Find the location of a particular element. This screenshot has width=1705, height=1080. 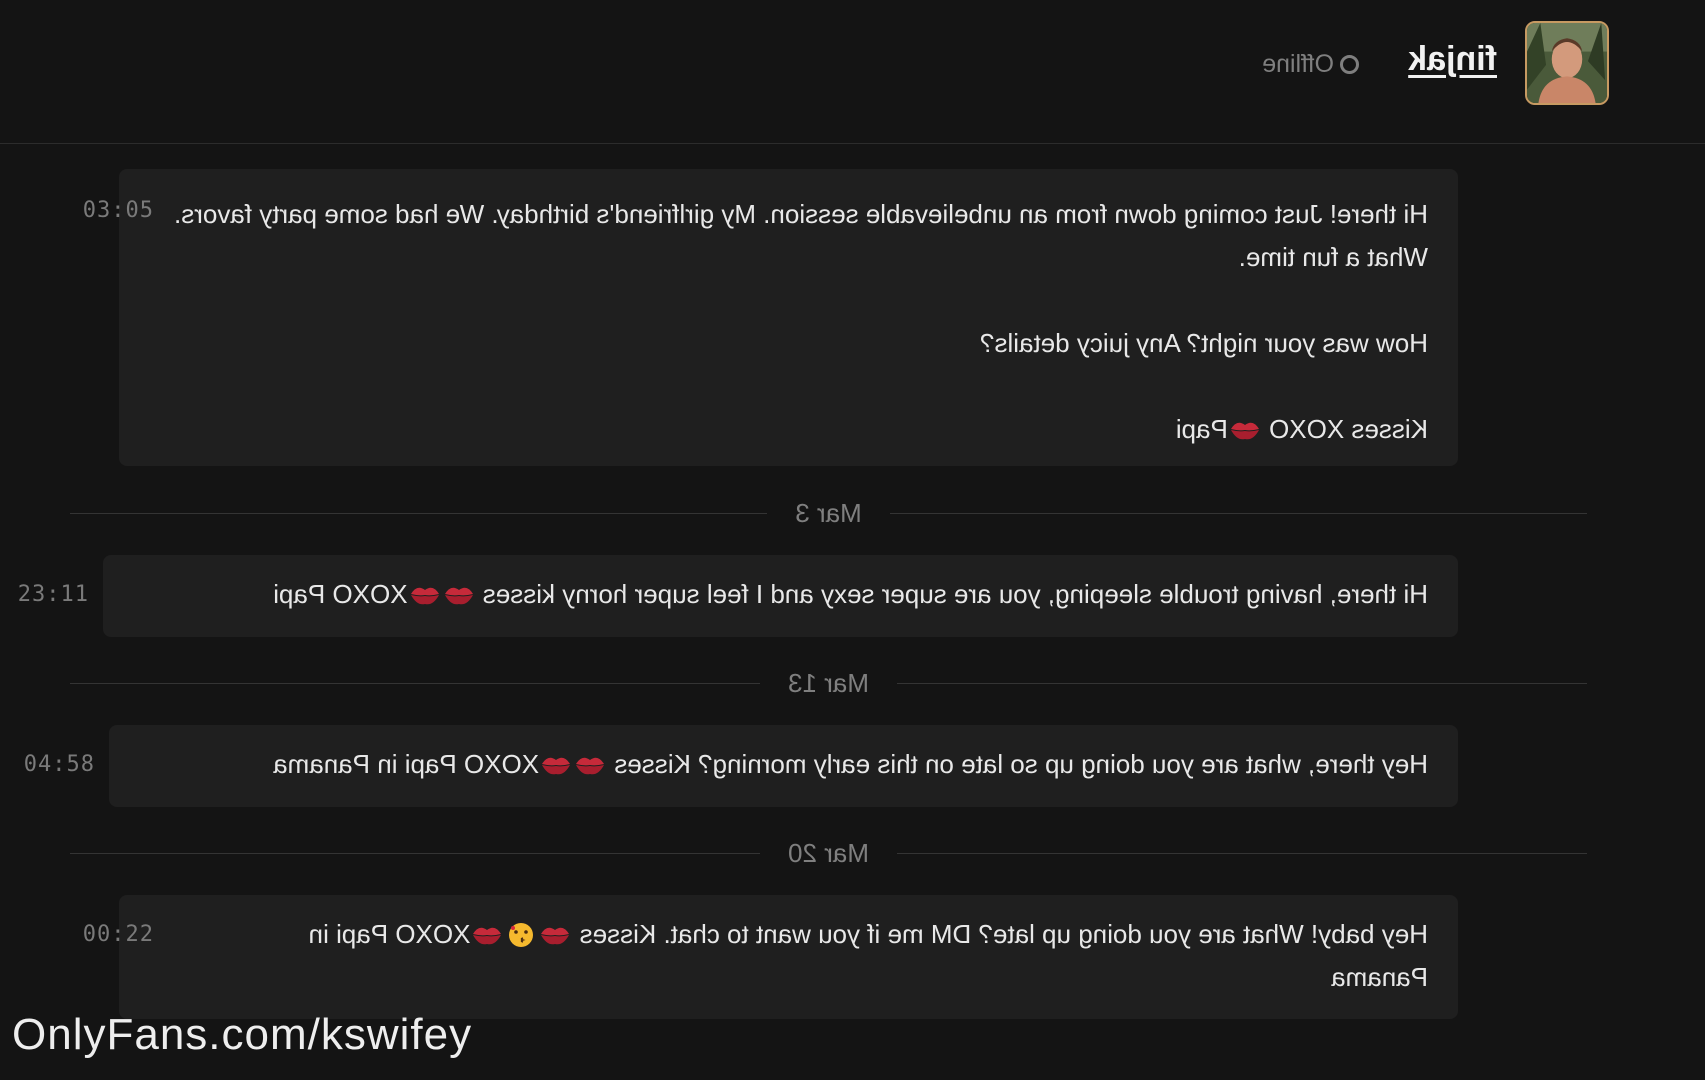

message-paragraph: How was your night? Any juicy details? is located at coordinates (1203, 343).